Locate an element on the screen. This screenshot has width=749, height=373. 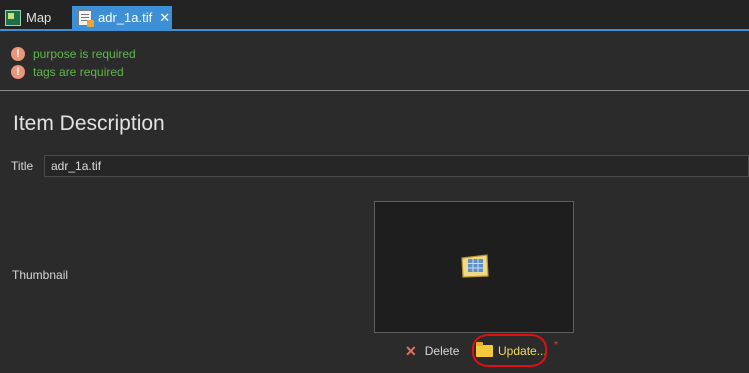
metadata-document-icon is located at coordinates (86, 18).